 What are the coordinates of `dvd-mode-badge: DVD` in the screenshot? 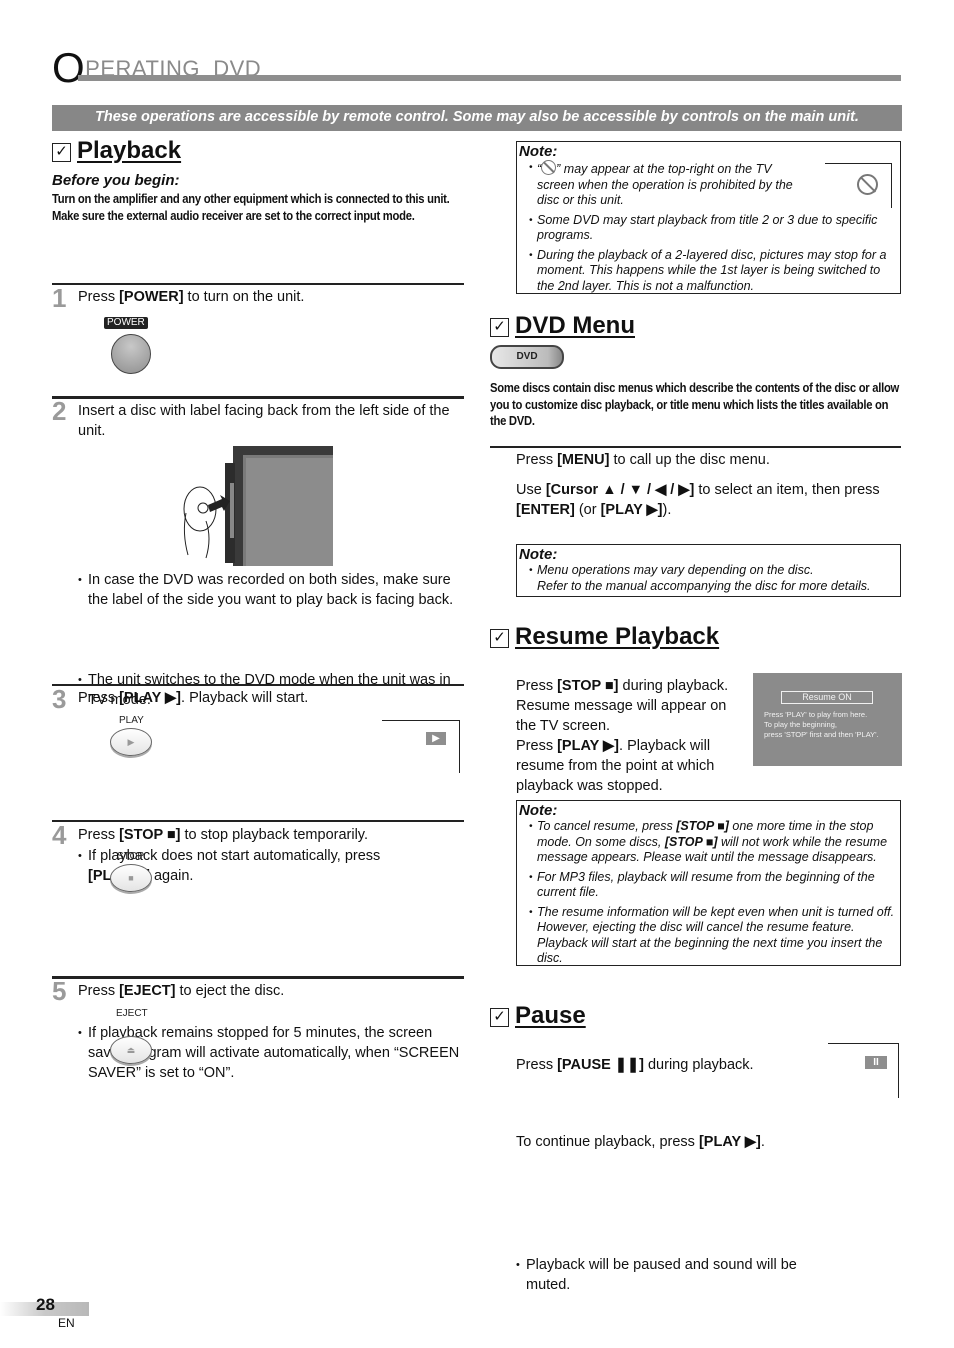 It's located at (527, 357).